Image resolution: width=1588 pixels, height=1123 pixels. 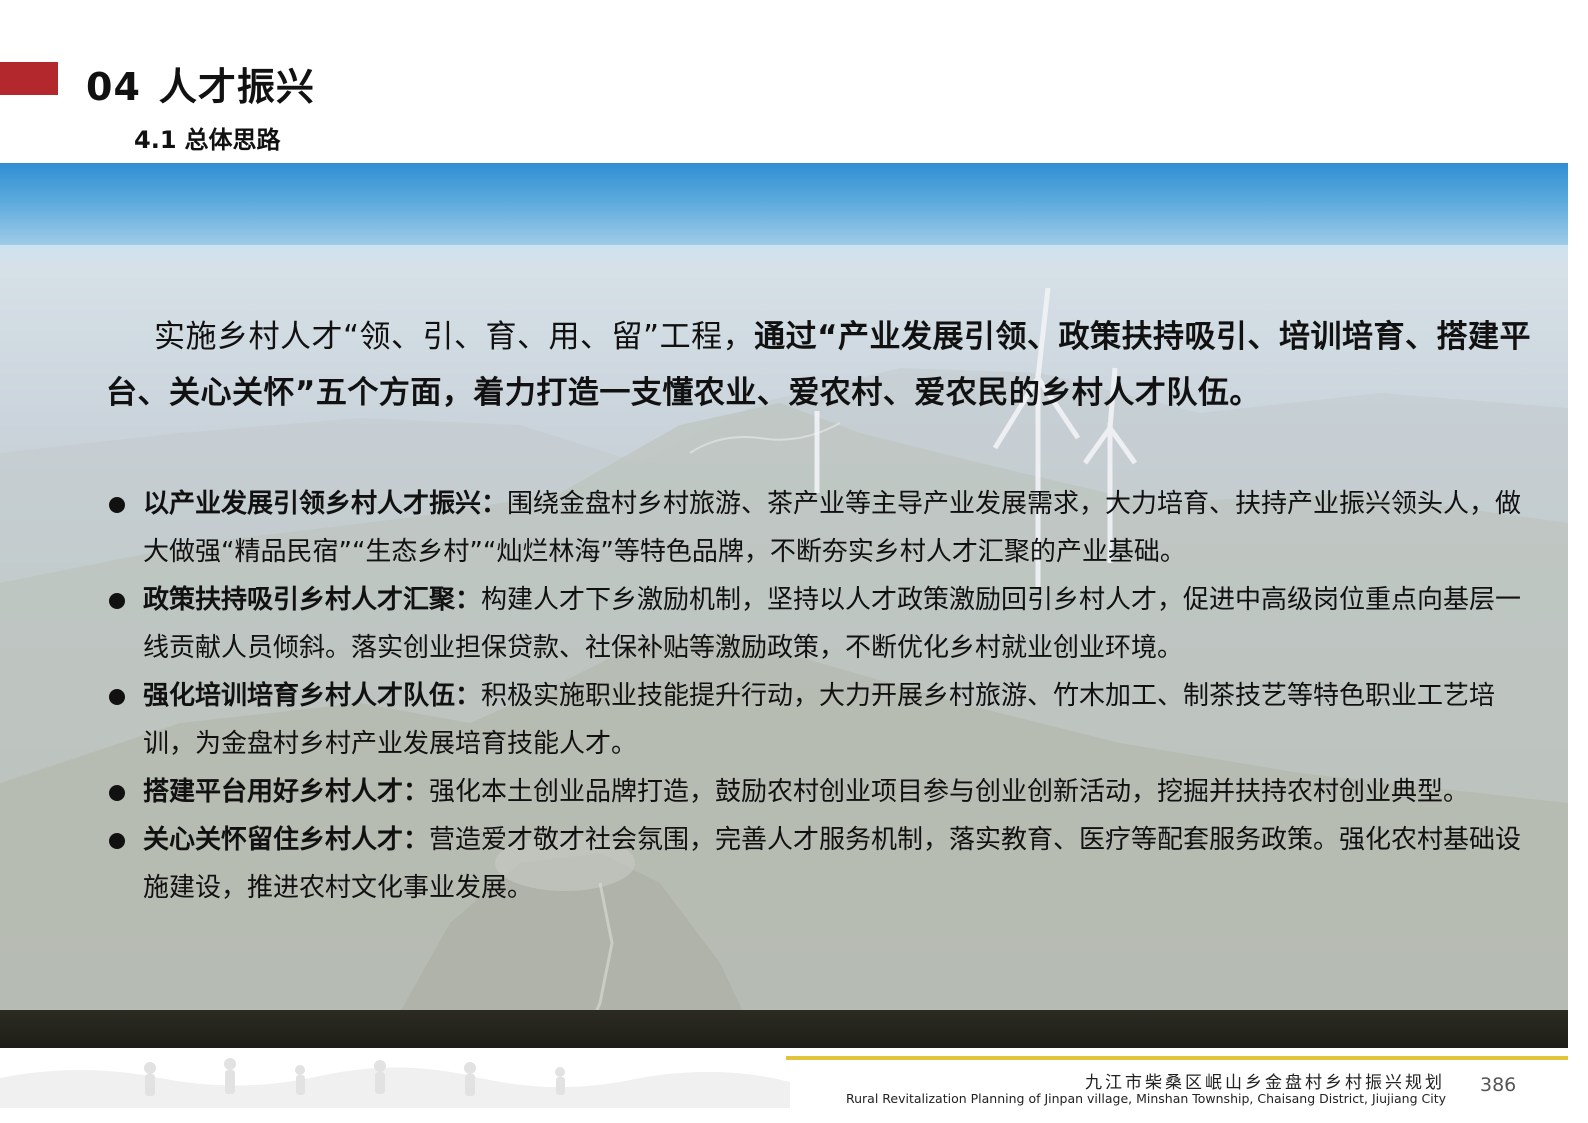 I want to click on section-title: 04 人才振兴, so click(x=200, y=83).